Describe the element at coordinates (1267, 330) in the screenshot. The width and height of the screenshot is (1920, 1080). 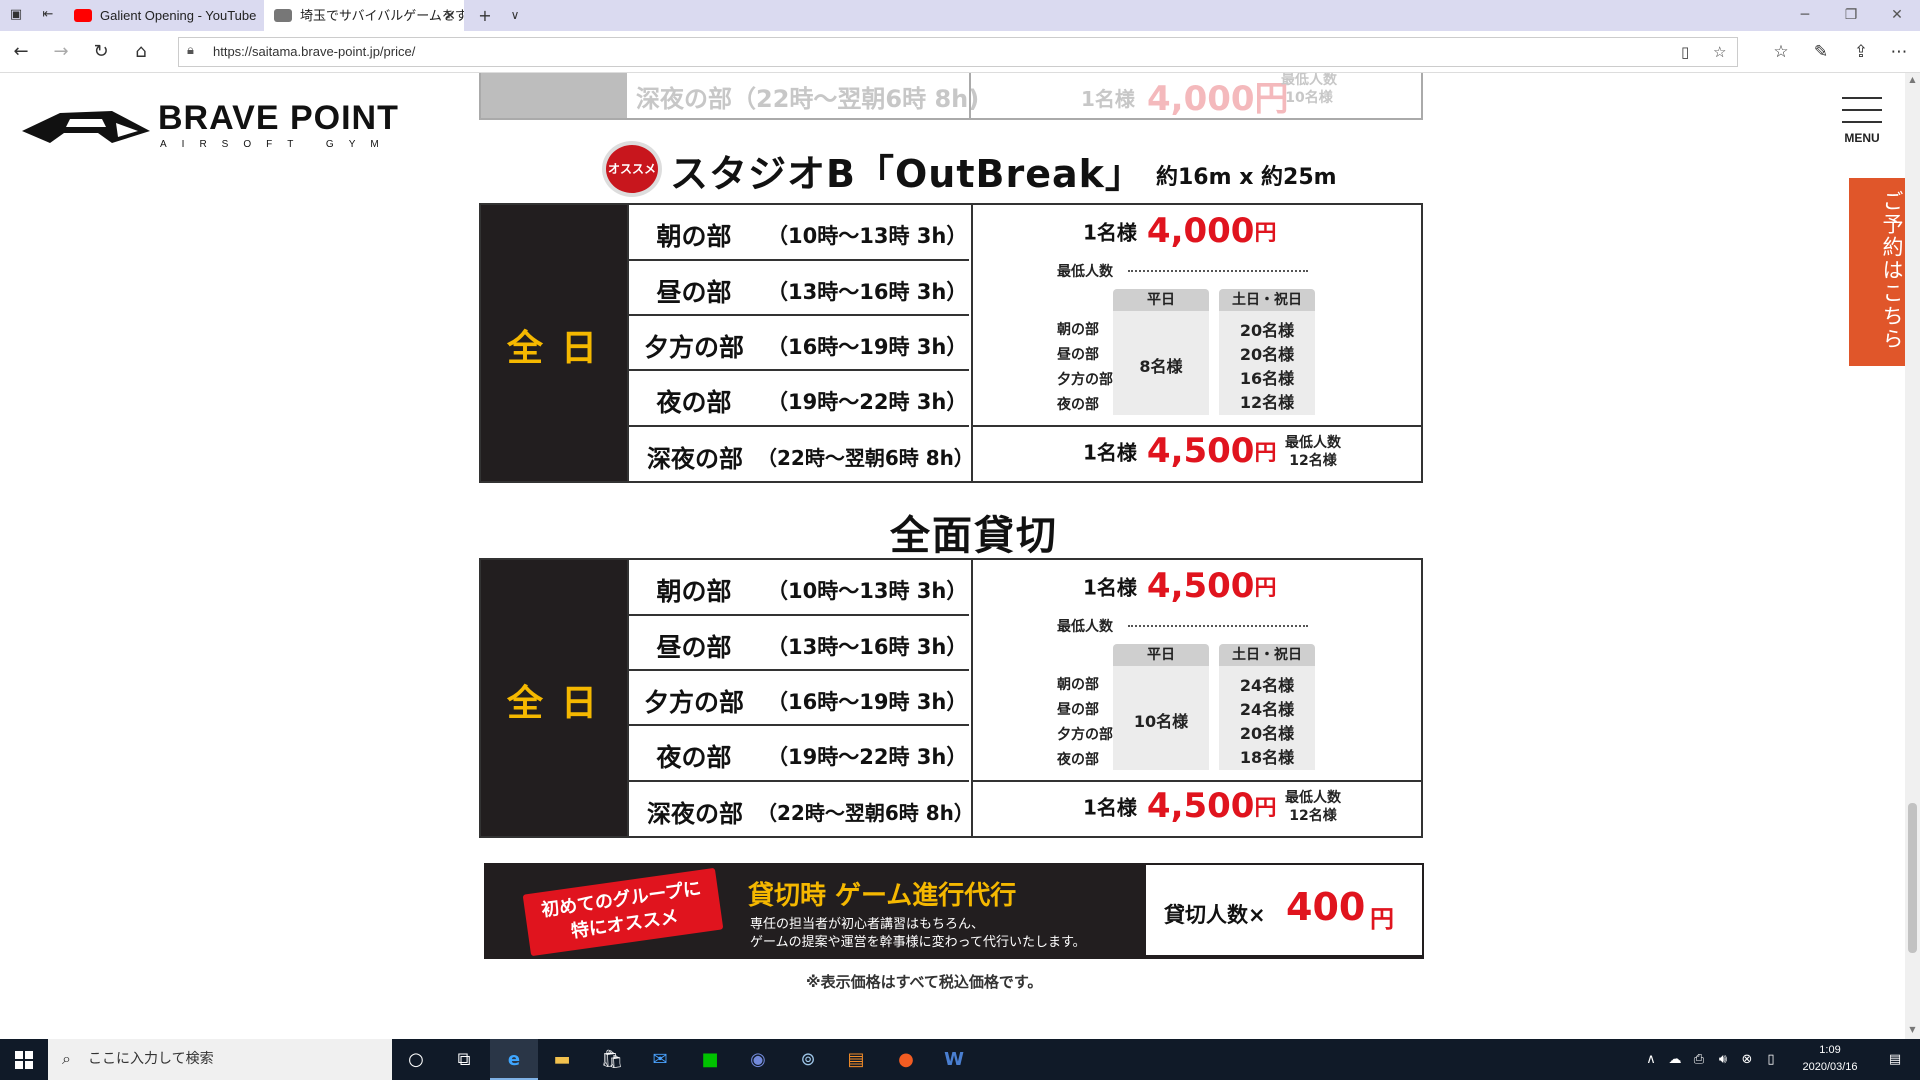
I see `weekend-min-value: 20名様` at that location.